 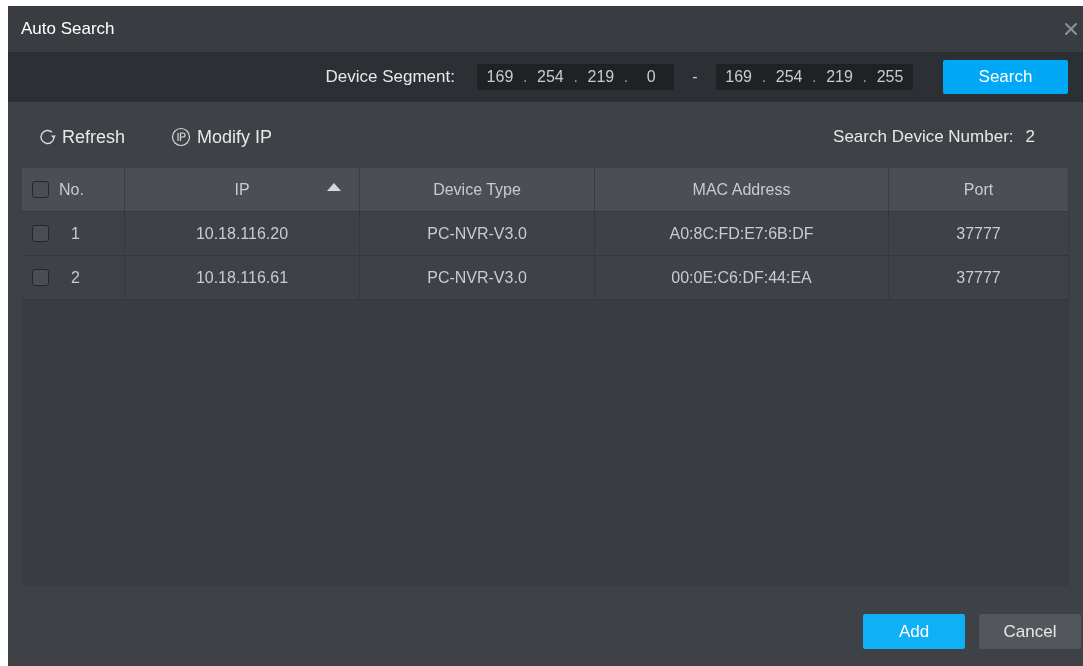 What do you see at coordinates (695, 77) in the screenshot?
I see `range-dash: -` at bounding box center [695, 77].